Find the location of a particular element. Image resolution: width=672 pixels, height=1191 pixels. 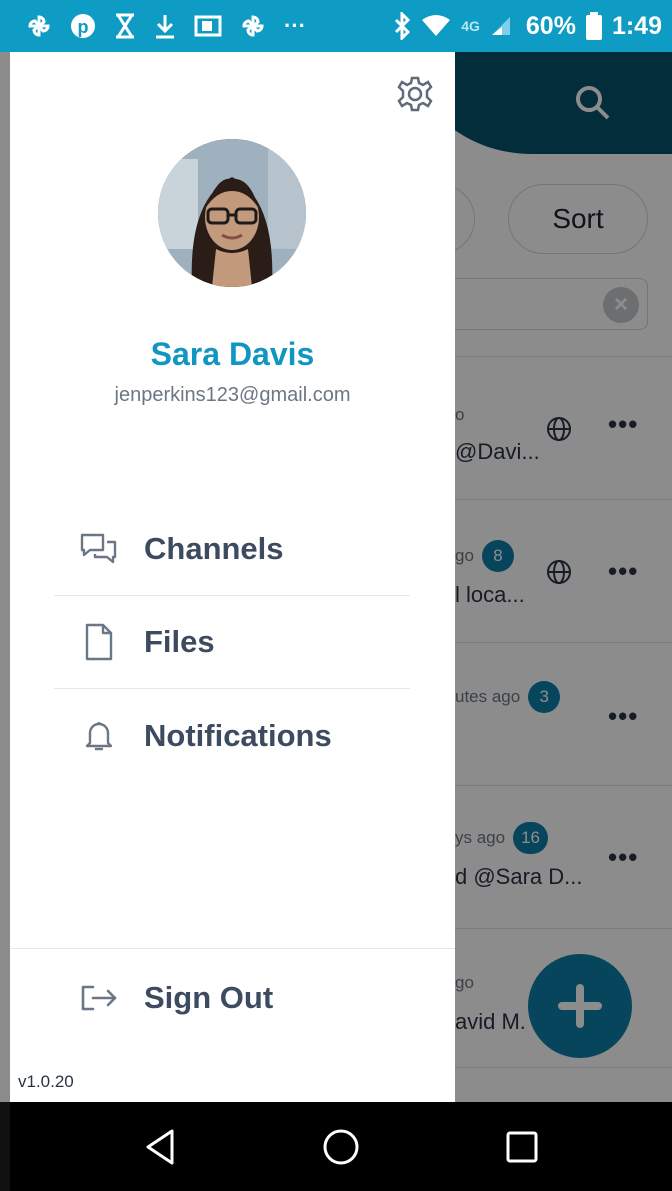

menu-item-label: Channels is located at coordinates (214, 548).